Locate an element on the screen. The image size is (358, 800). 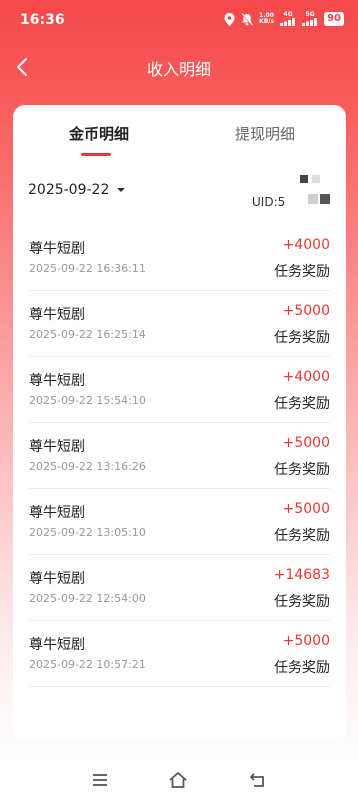
return-icon is located at coordinates (258, 780).